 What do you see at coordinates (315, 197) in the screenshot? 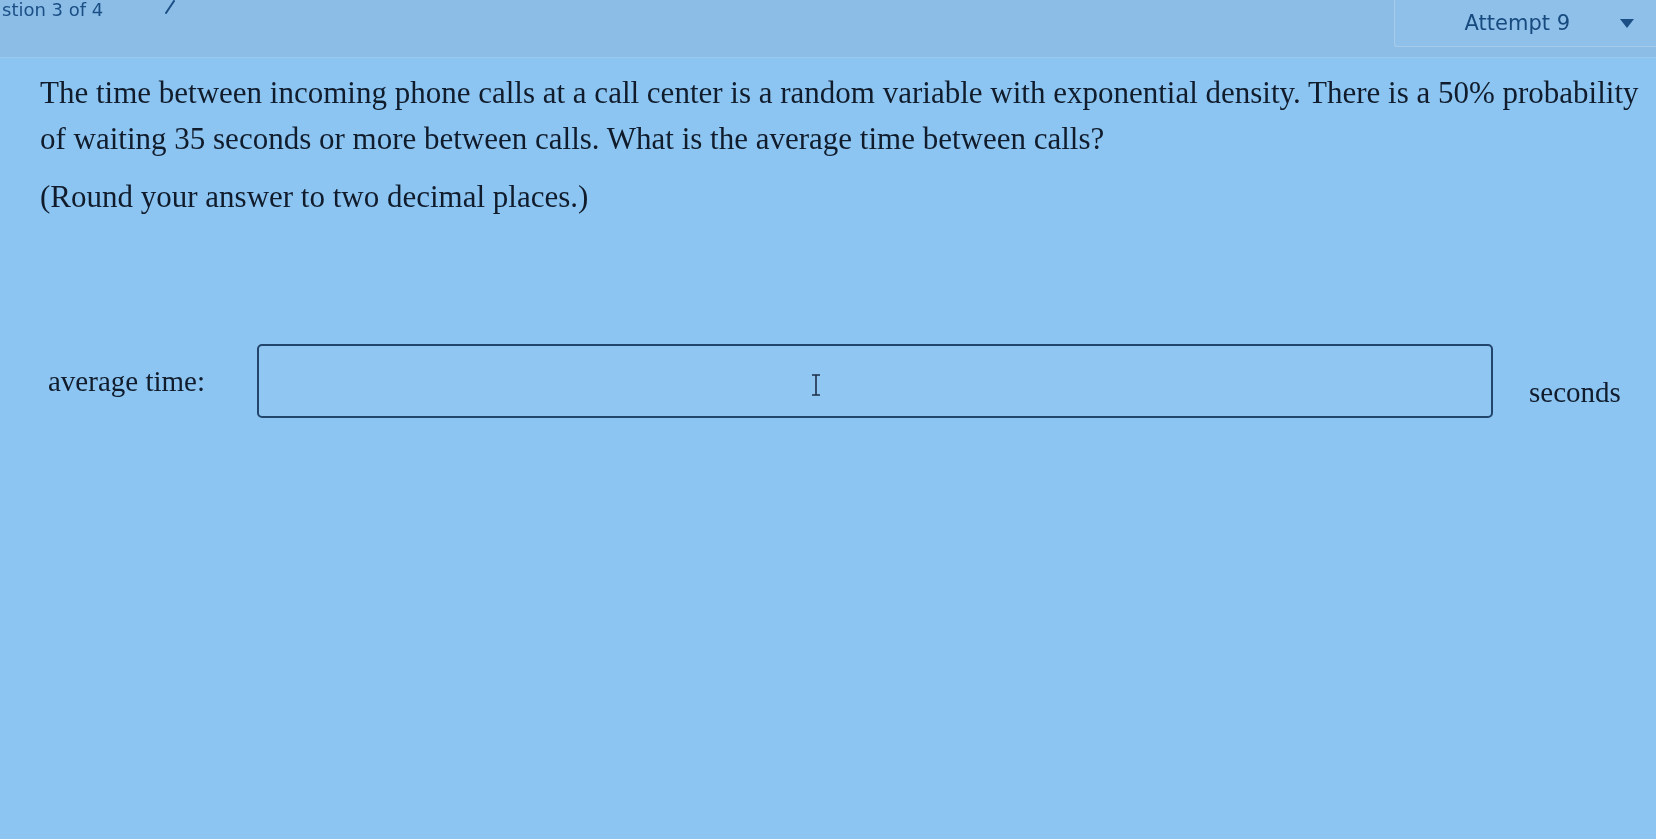
I see `question-text: (Round your answer to two decimal places.)` at bounding box center [315, 197].